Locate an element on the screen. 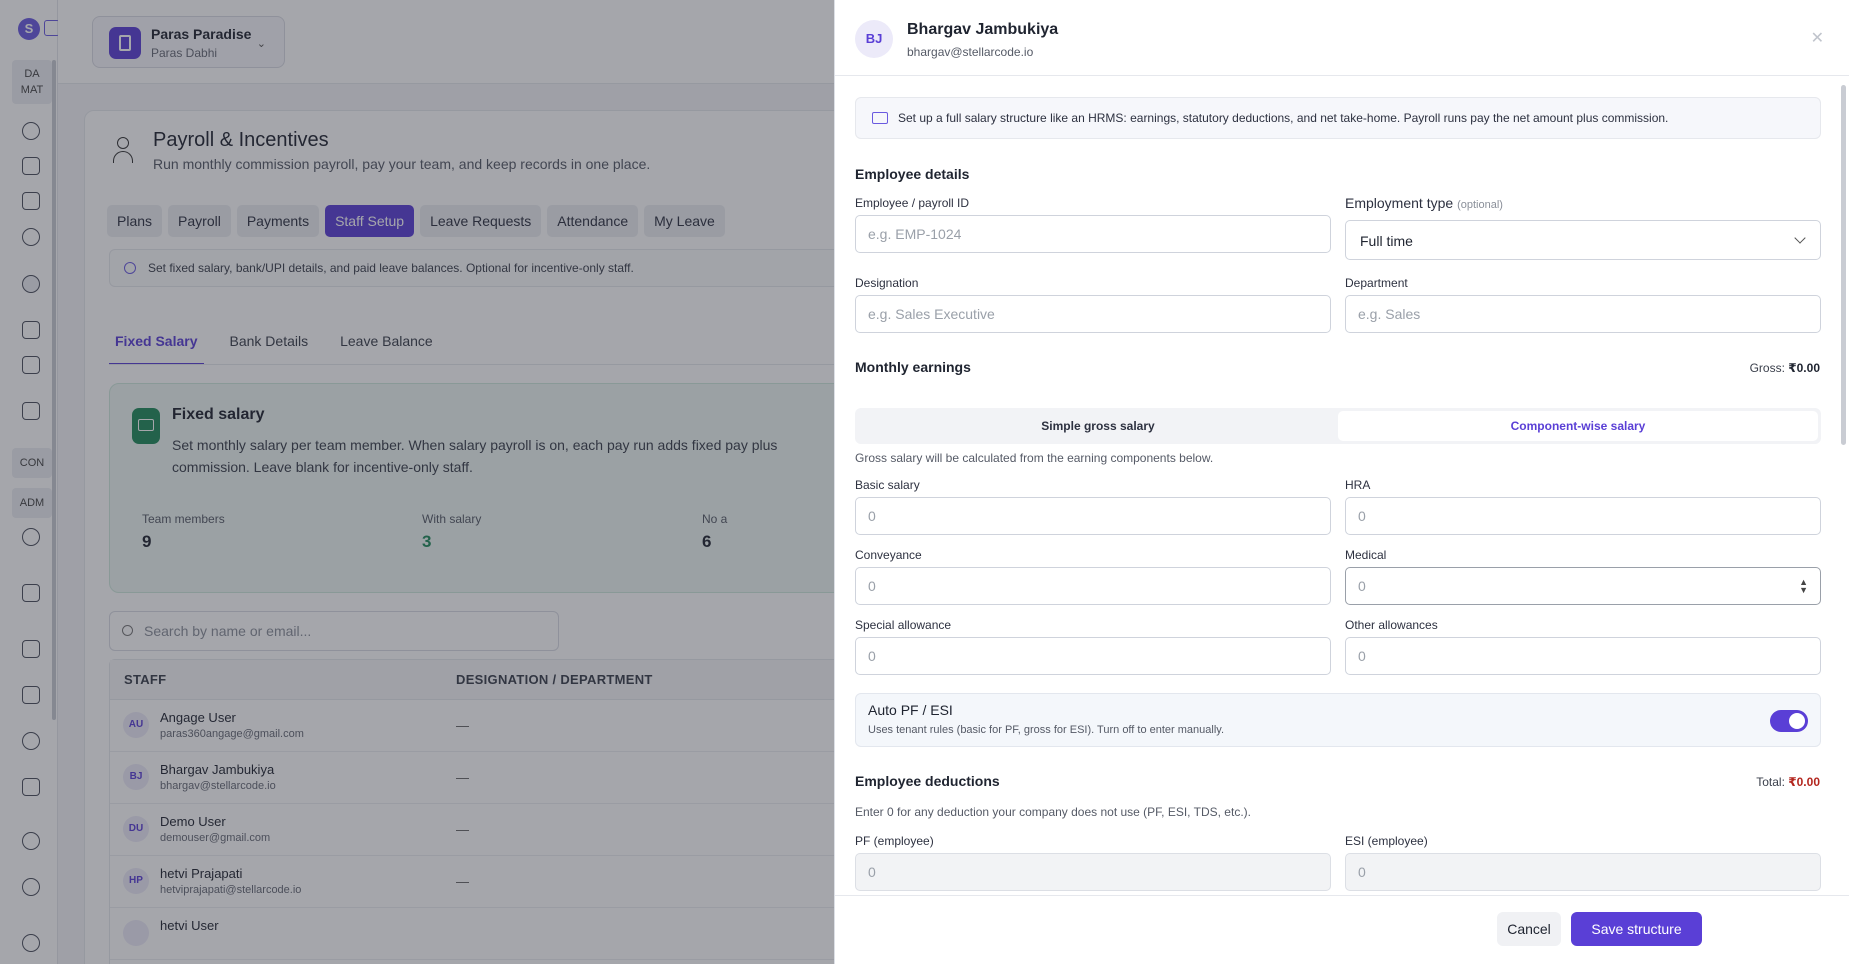 The width and height of the screenshot is (1849, 964). special-allowance-input is located at coordinates (1085, 656).